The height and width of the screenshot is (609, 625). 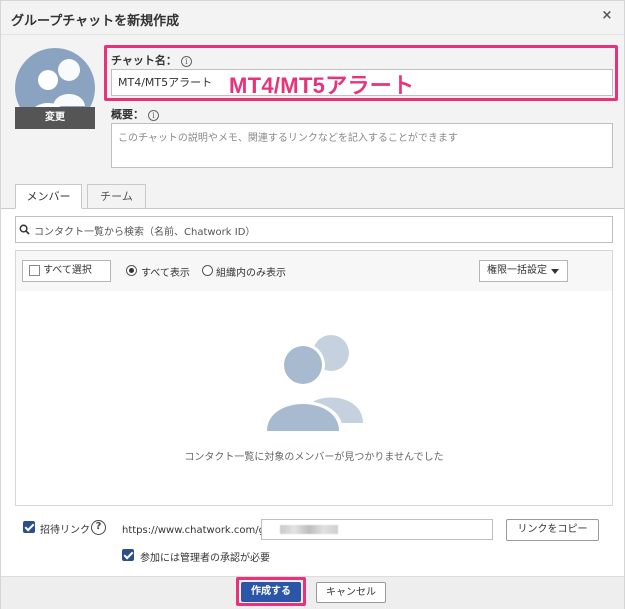 What do you see at coordinates (207, 270) in the screenshot?
I see `radio-org-only` at bounding box center [207, 270].